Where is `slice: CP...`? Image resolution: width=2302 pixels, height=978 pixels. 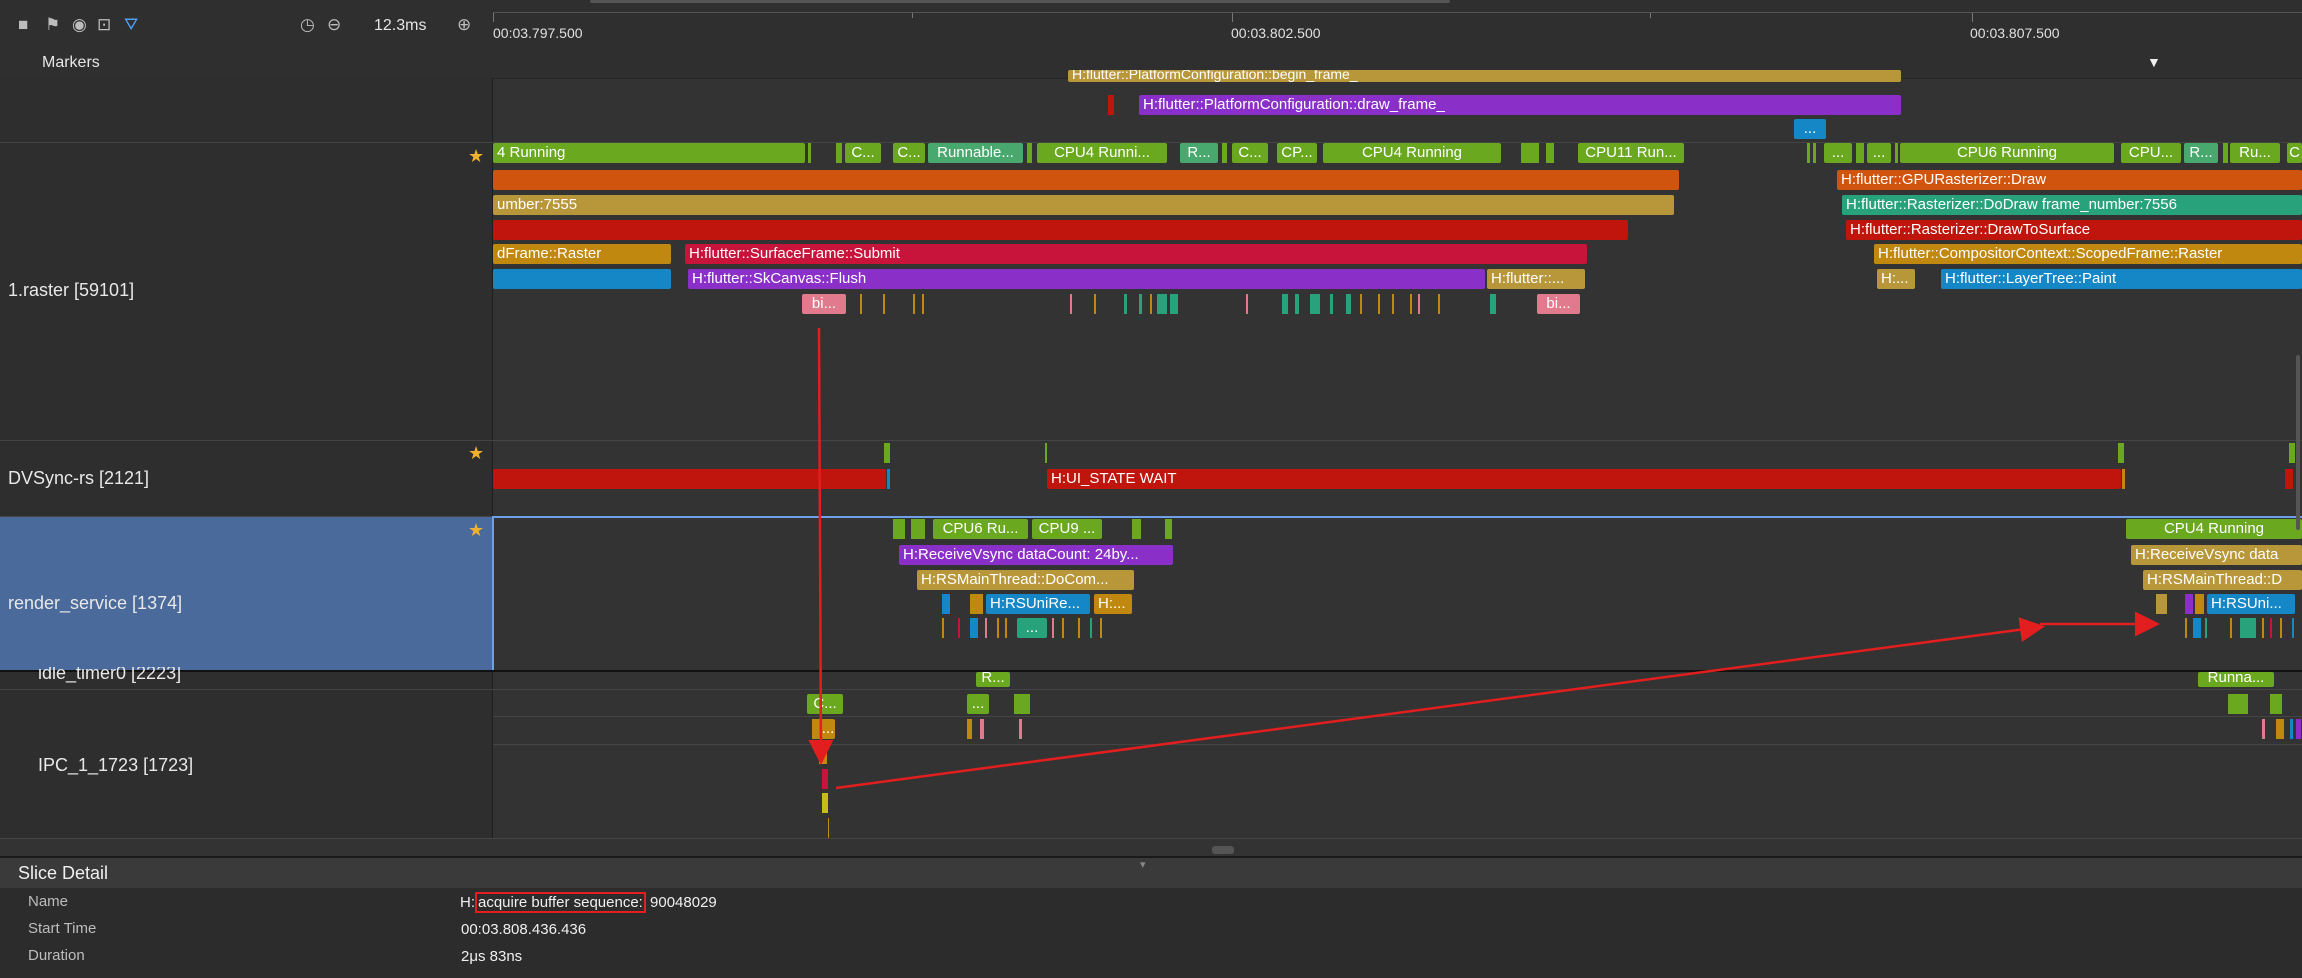
slice: CP... is located at coordinates (1297, 153).